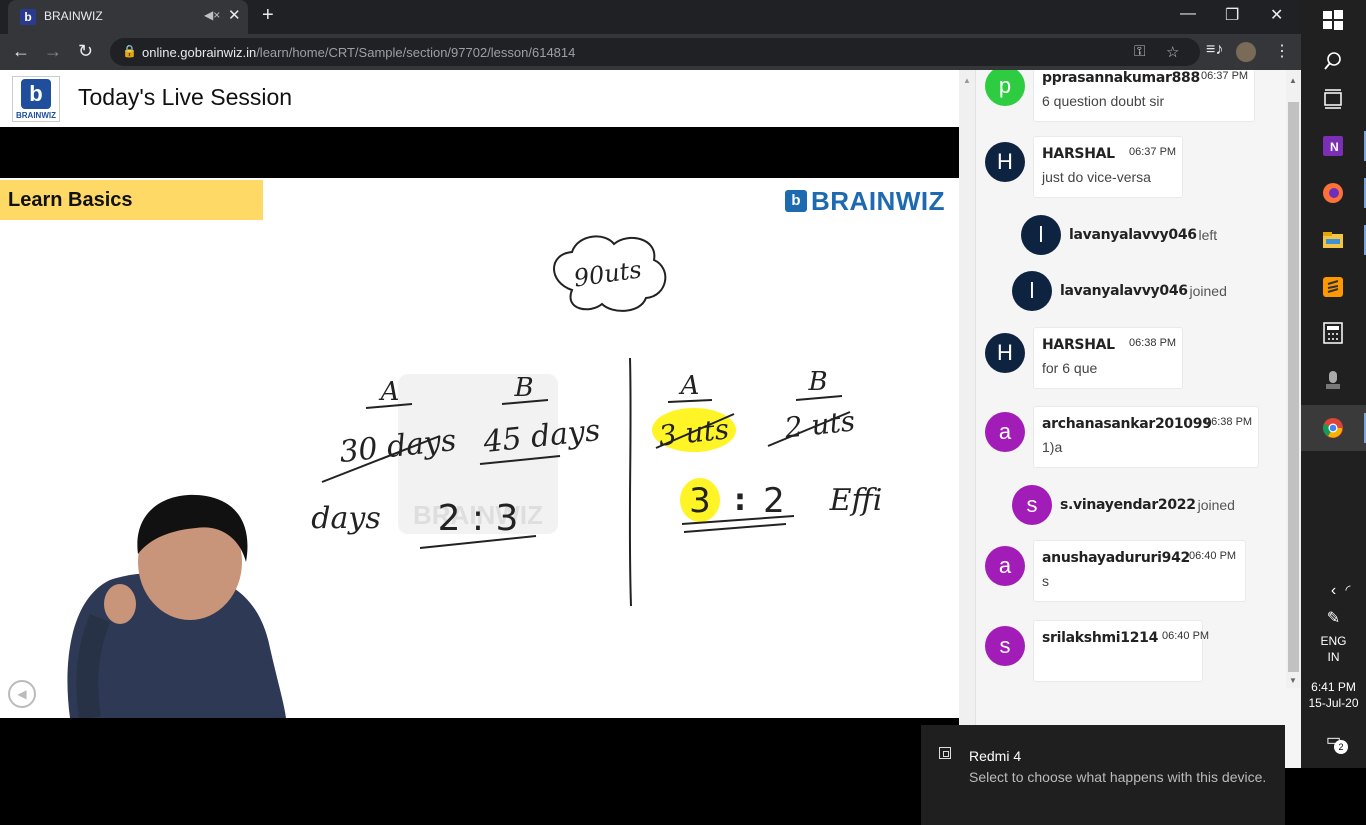 Image resolution: width=1366 pixels, height=825 pixels. I want to click on toast-title: Redmi 4, so click(995, 756).